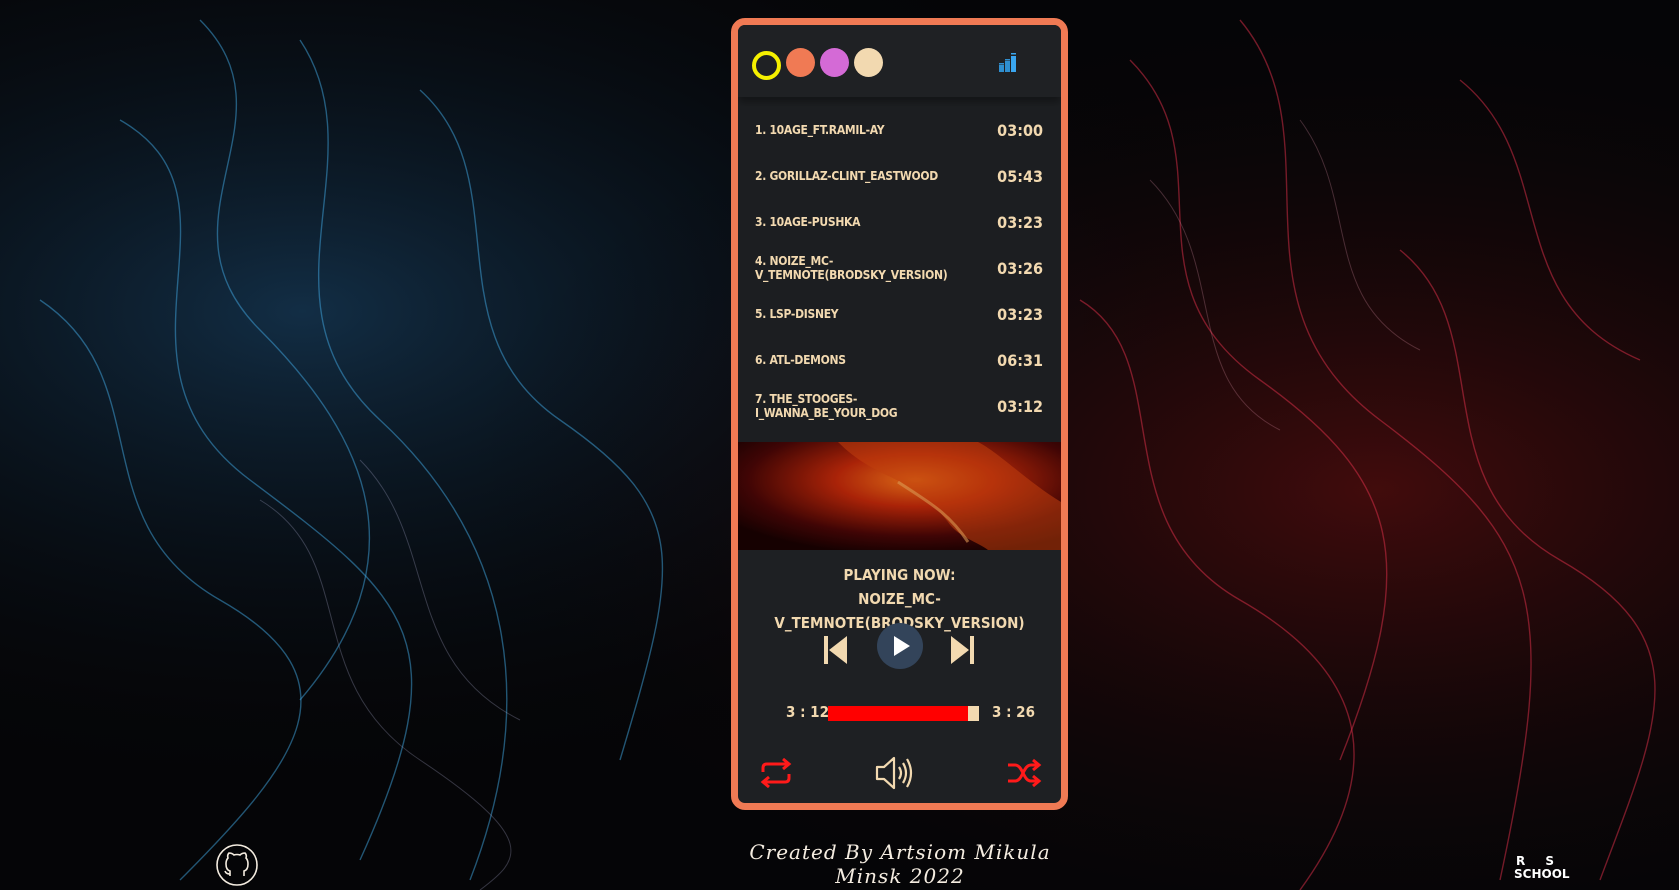 This screenshot has width=1679, height=890. What do you see at coordinates (900, 852) in the screenshot?
I see `footer-author: Created By Artsiom Mikula` at bounding box center [900, 852].